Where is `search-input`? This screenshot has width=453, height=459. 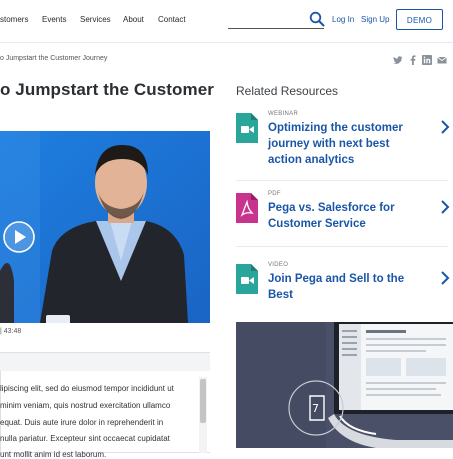 search-input is located at coordinates (276, 28).